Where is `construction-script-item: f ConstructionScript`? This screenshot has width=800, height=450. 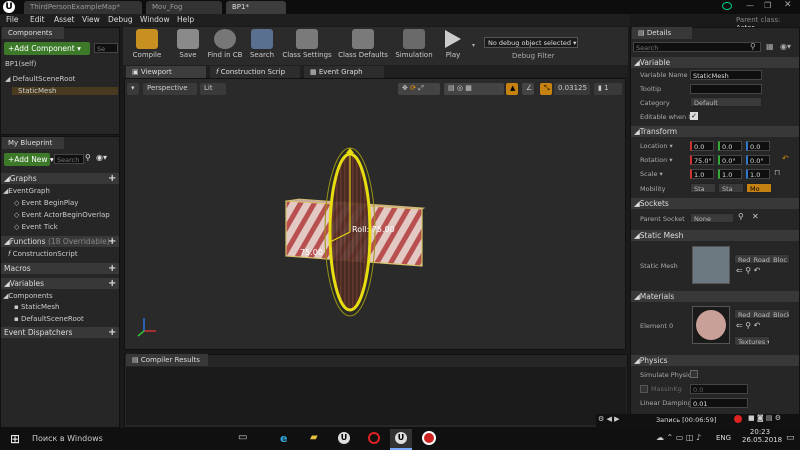 construction-script-item: f ConstructionScript is located at coordinates (43, 254).